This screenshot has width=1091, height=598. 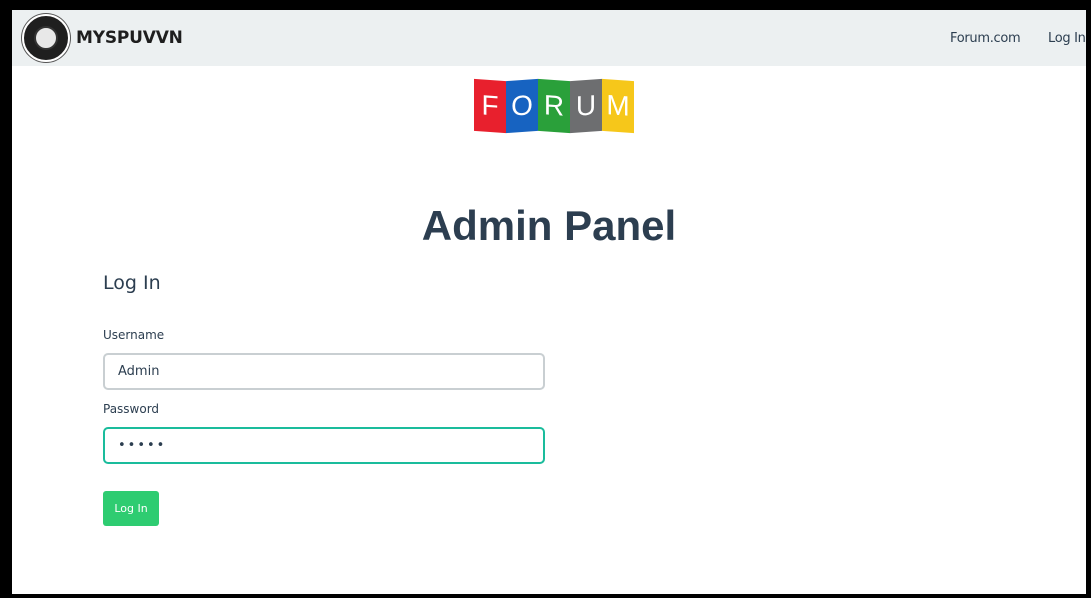 I want to click on login-button: Log In, so click(x=131, y=508).